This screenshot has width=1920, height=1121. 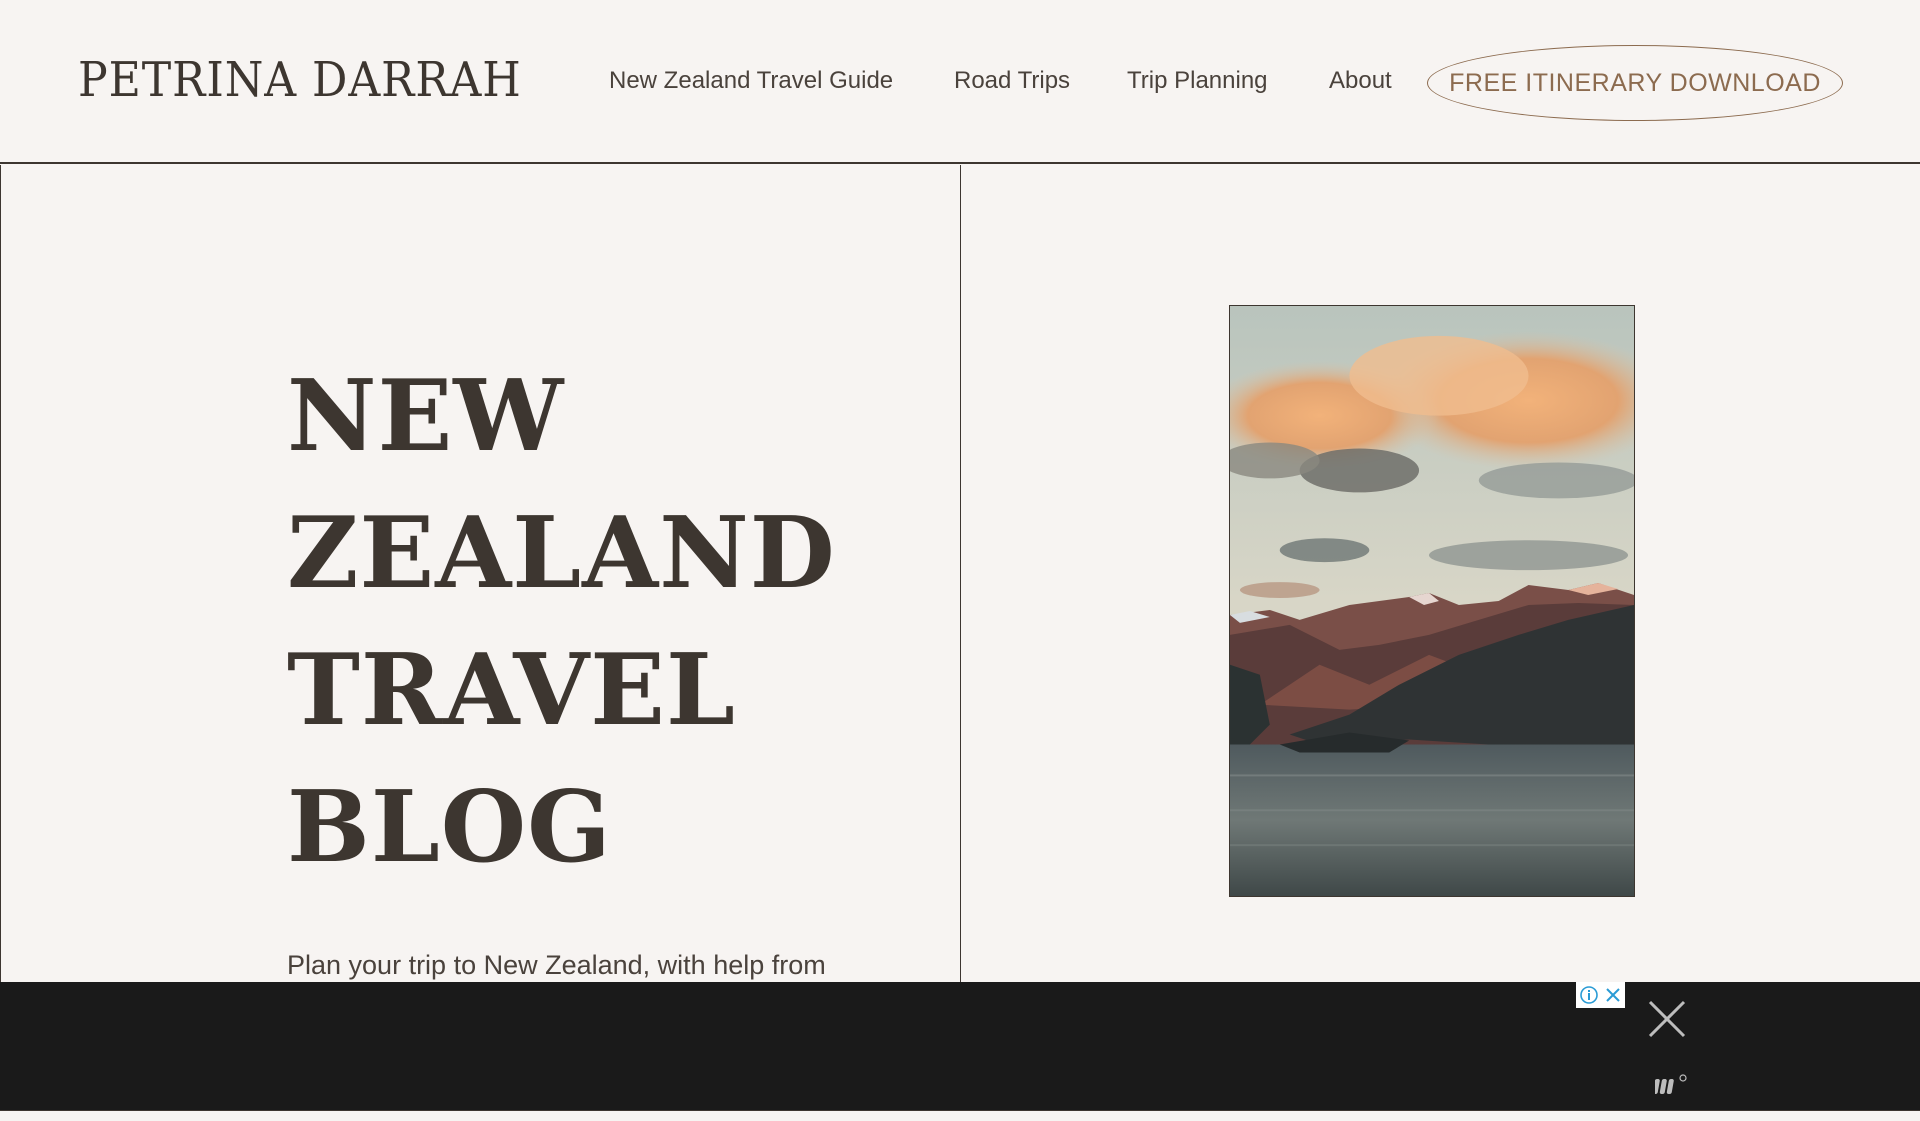 I want to click on title-line: NEW, so click(x=426, y=416).